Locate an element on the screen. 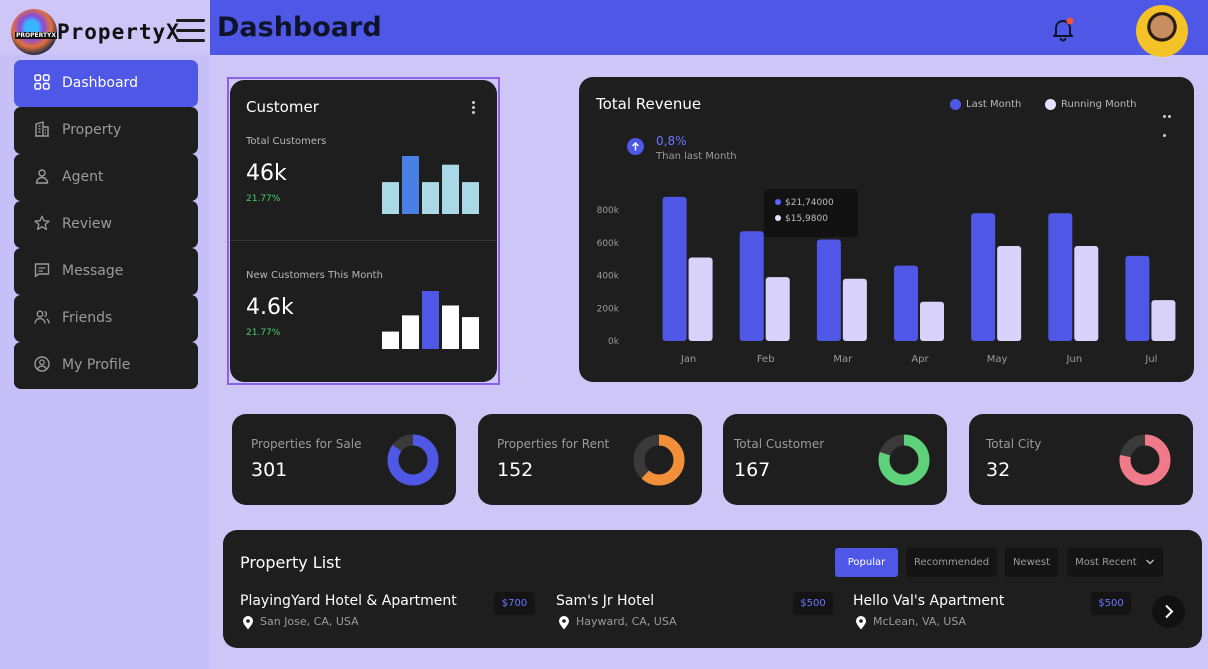 The height and width of the screenshot is (669, 1208). chevron-right-icon is located at coordinates (1169, 611).